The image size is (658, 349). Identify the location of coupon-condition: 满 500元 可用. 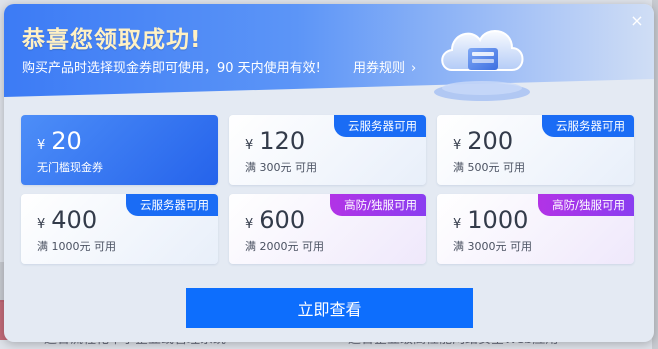
(489, 167).